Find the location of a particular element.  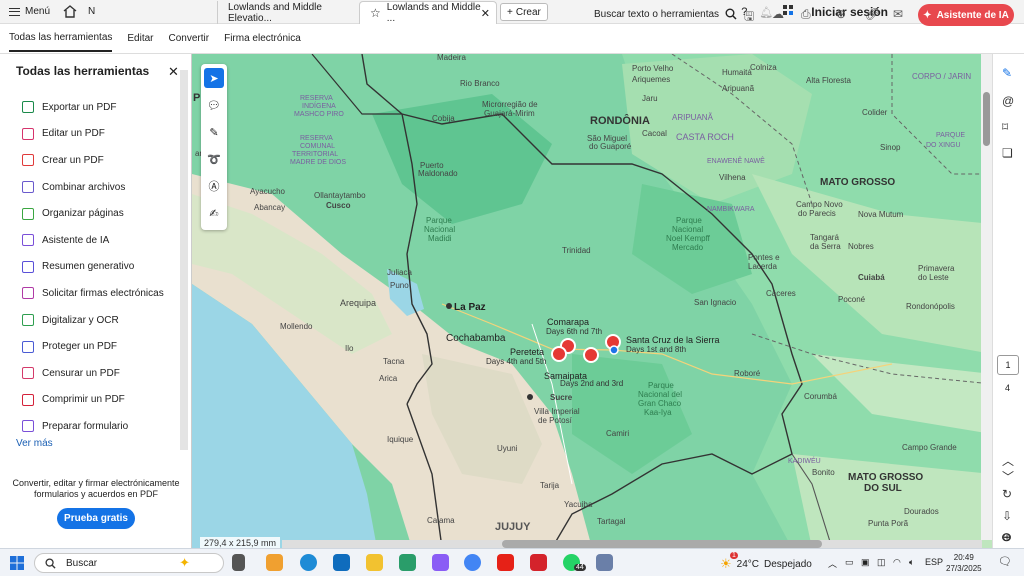

tool-item: Crear un PDF is located at coordinates (93, 160).